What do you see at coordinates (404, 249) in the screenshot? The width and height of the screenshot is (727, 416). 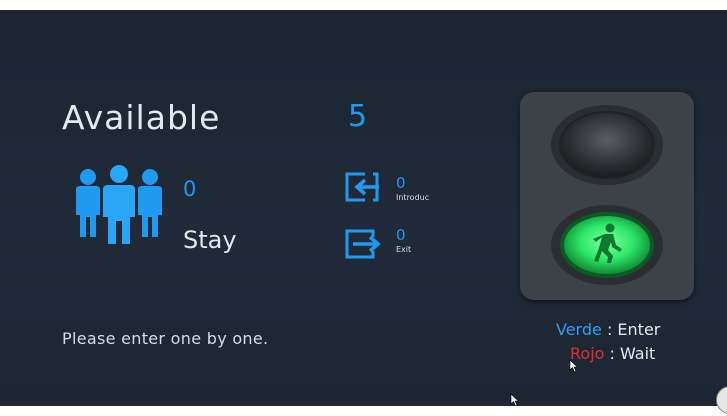 I see `exit-label: Exit` at bounding box center [404, 249].